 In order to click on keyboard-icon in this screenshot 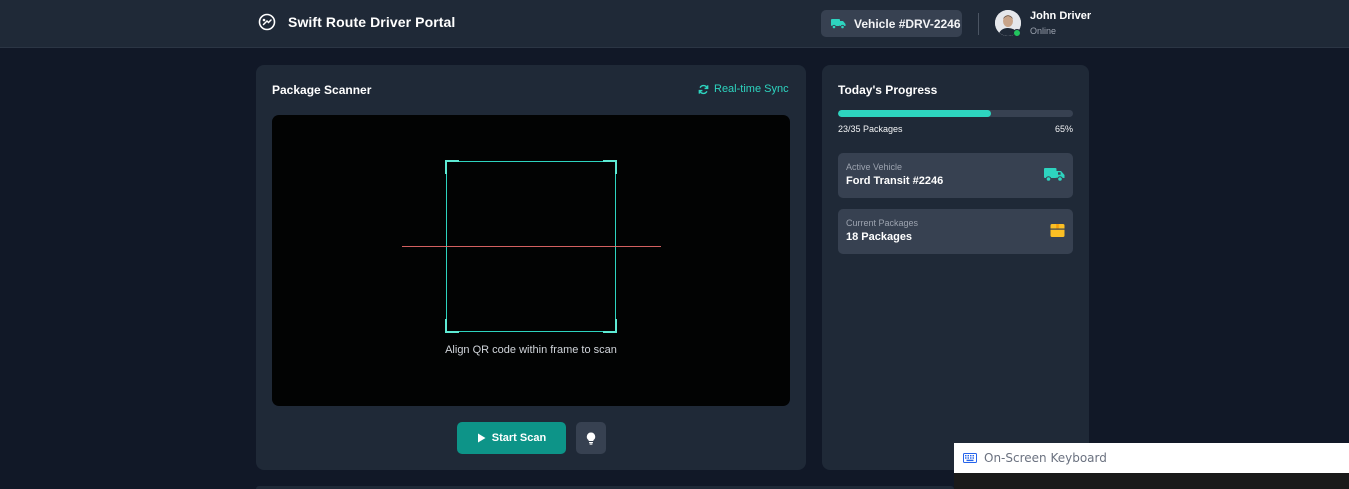, I will do `click(970, 458)`.